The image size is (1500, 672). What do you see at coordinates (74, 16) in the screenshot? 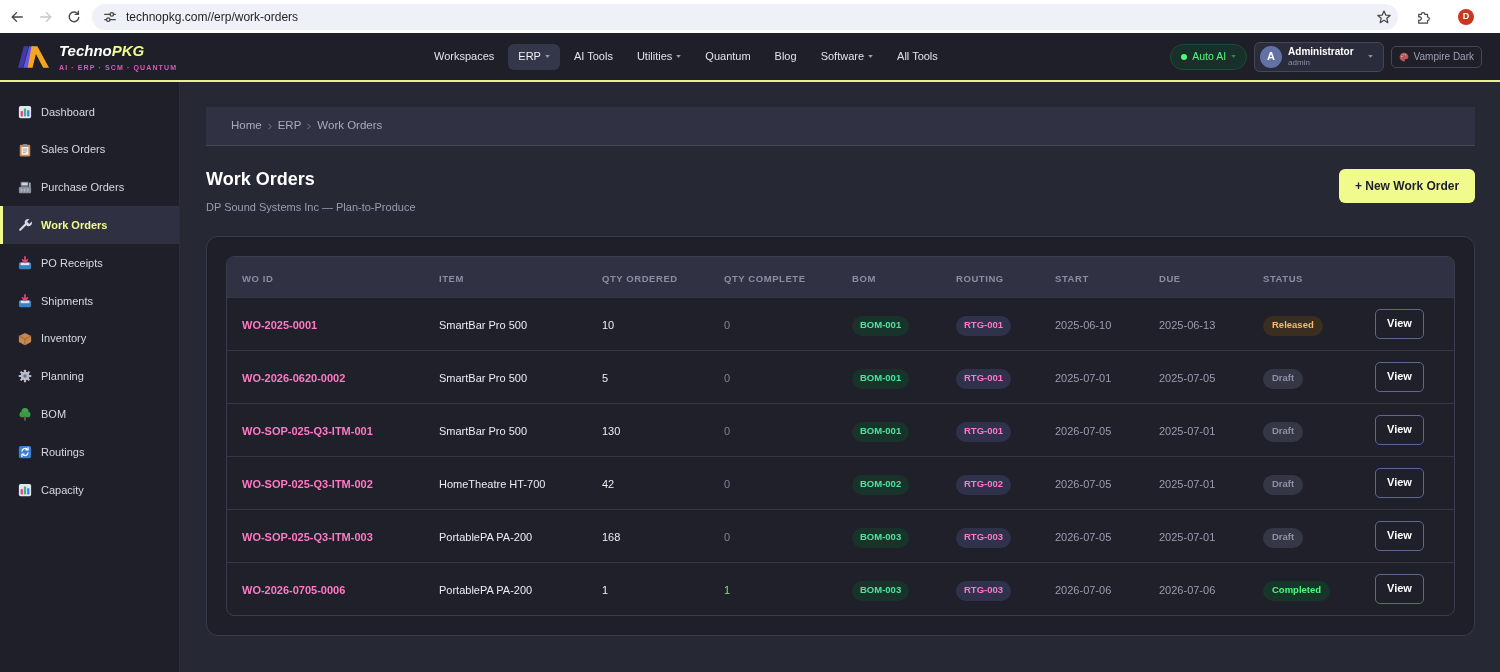
I see `reload-icon` at bounding box center [74, 16].